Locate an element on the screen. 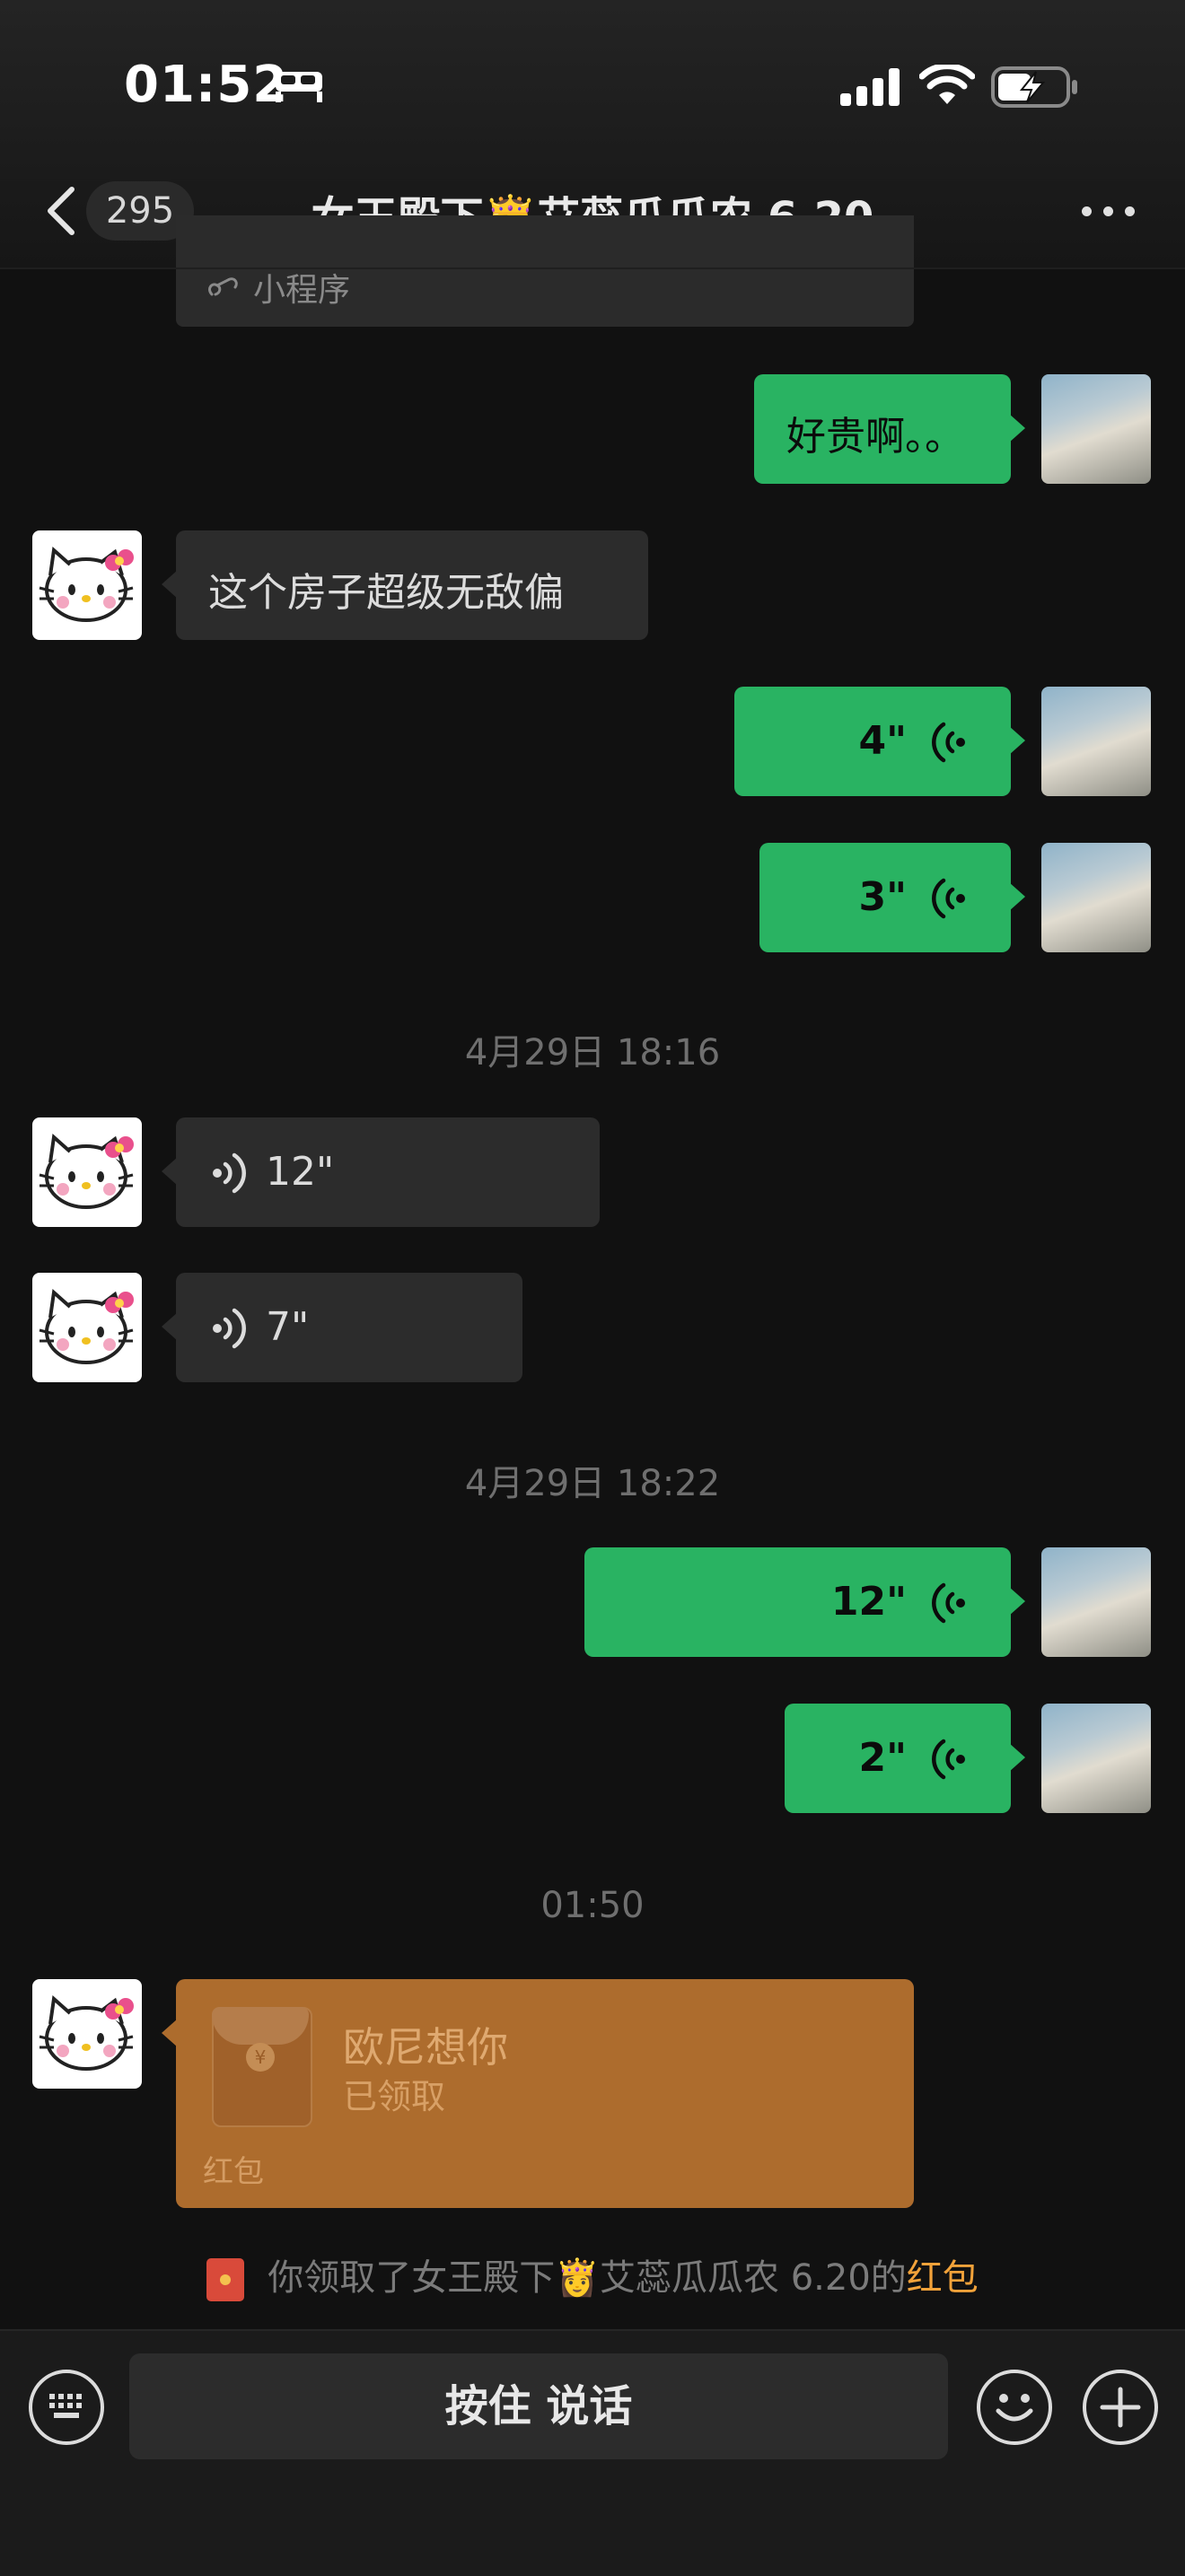  message-text: 这个房子超级无敌偏 is located at coordinates (386, 593).